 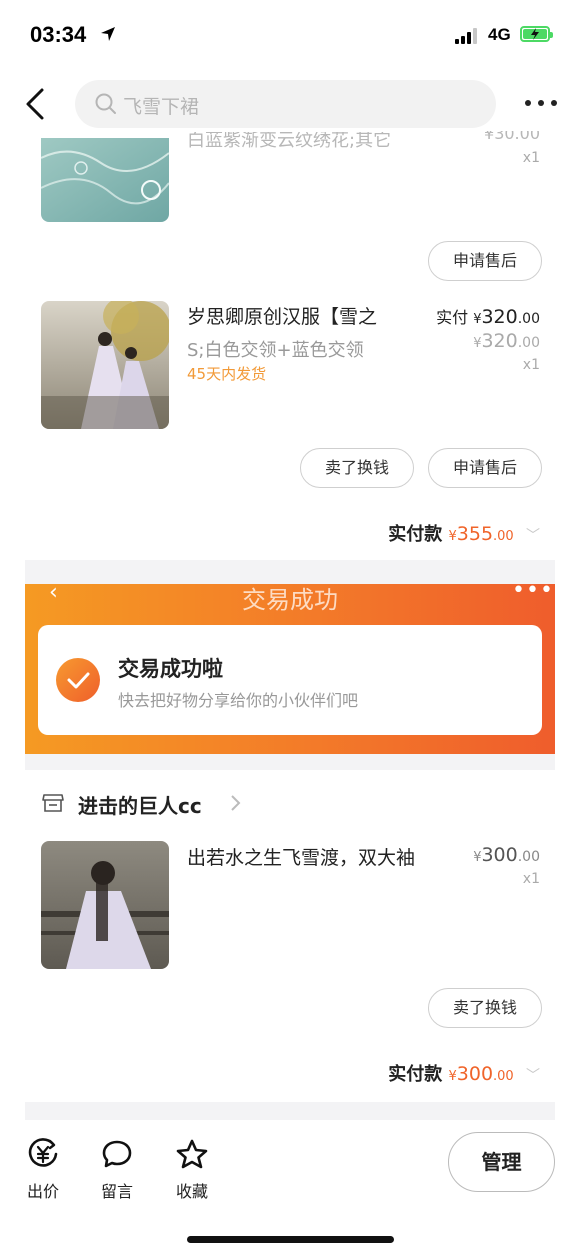 I want to click on banner-title: 交易成功, so click(x=290, y=600).